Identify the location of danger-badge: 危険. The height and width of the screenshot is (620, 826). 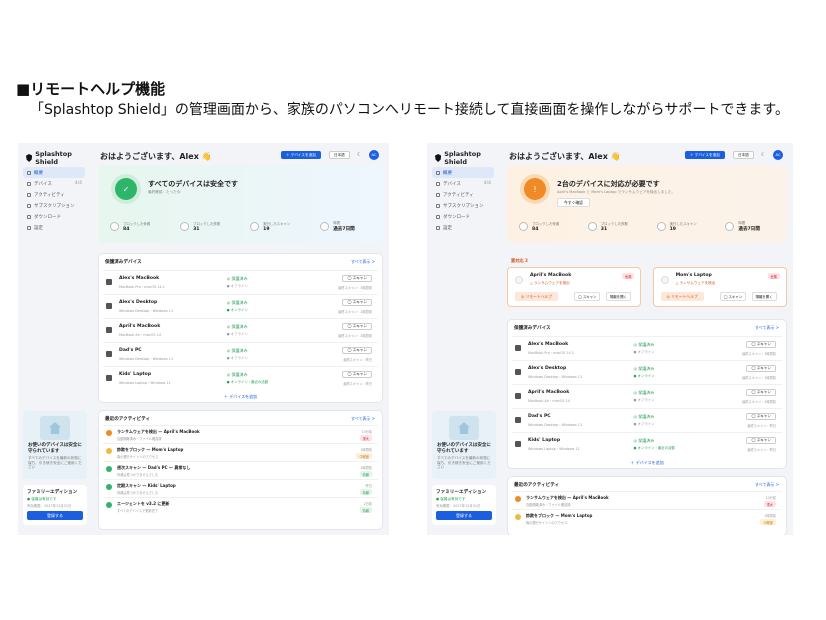
(628, 276).